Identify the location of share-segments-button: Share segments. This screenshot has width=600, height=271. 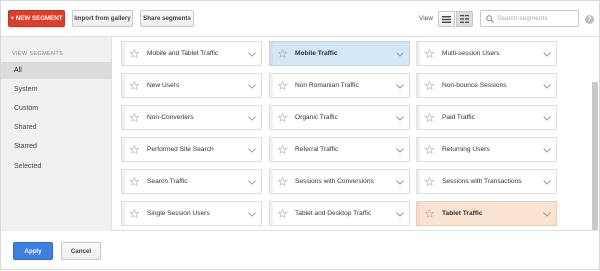
(167, 18).